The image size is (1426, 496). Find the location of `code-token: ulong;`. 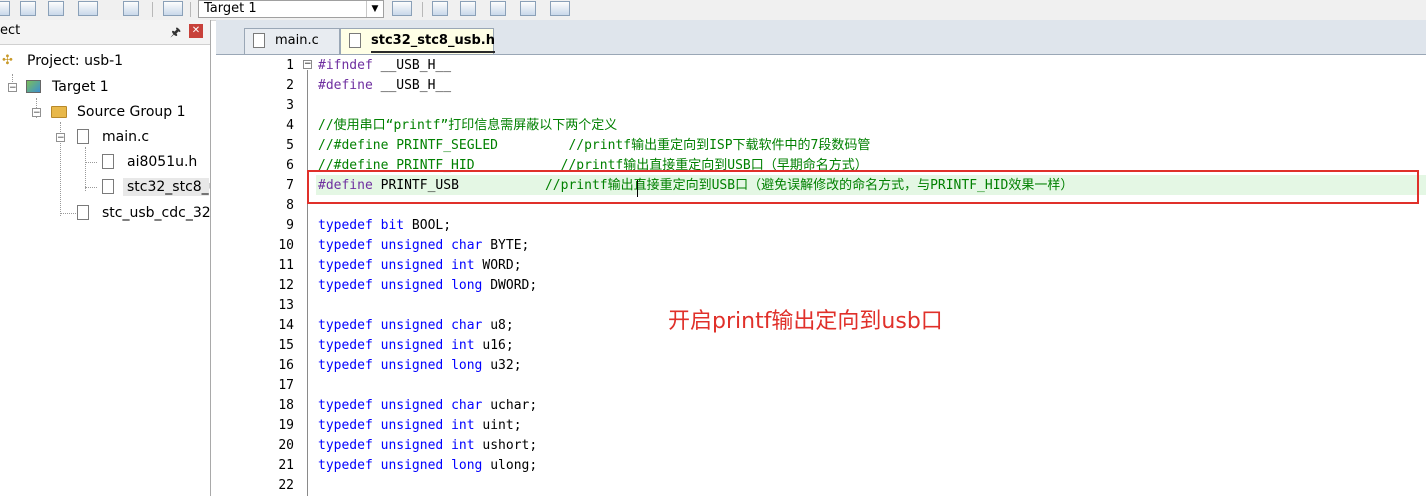

code-token: ulong; is located at coordinates (510, 465).